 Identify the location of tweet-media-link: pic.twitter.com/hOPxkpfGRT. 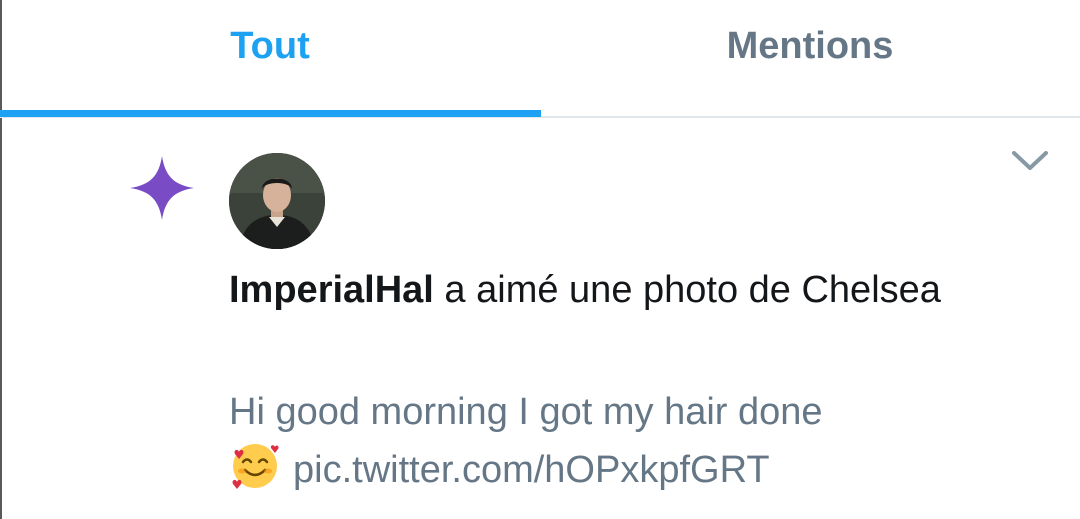
(531, 470).